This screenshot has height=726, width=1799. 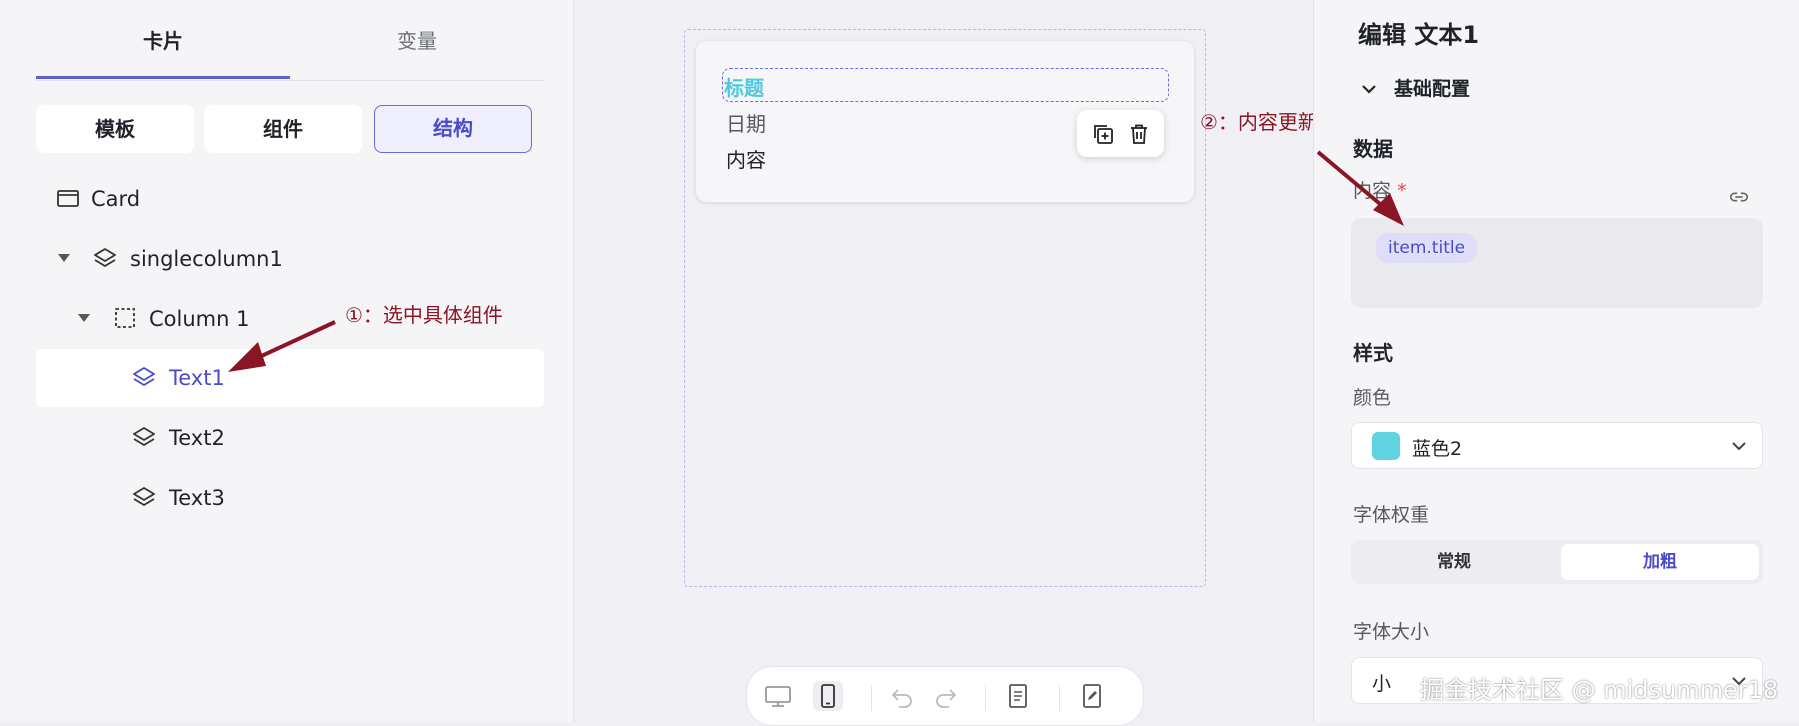 I want to click on left-tabs: 卡片 变量, so click(x=290, y=40).